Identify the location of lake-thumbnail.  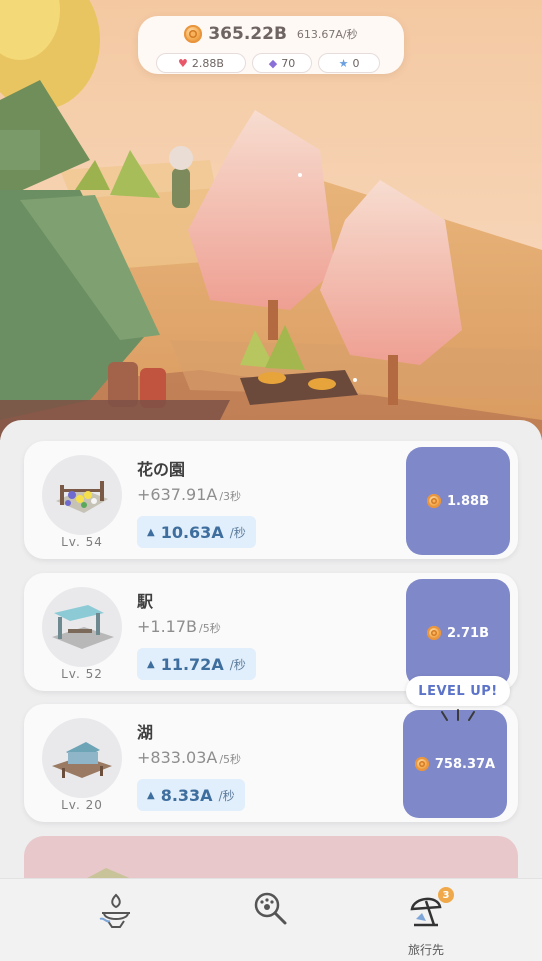
(82, 758).